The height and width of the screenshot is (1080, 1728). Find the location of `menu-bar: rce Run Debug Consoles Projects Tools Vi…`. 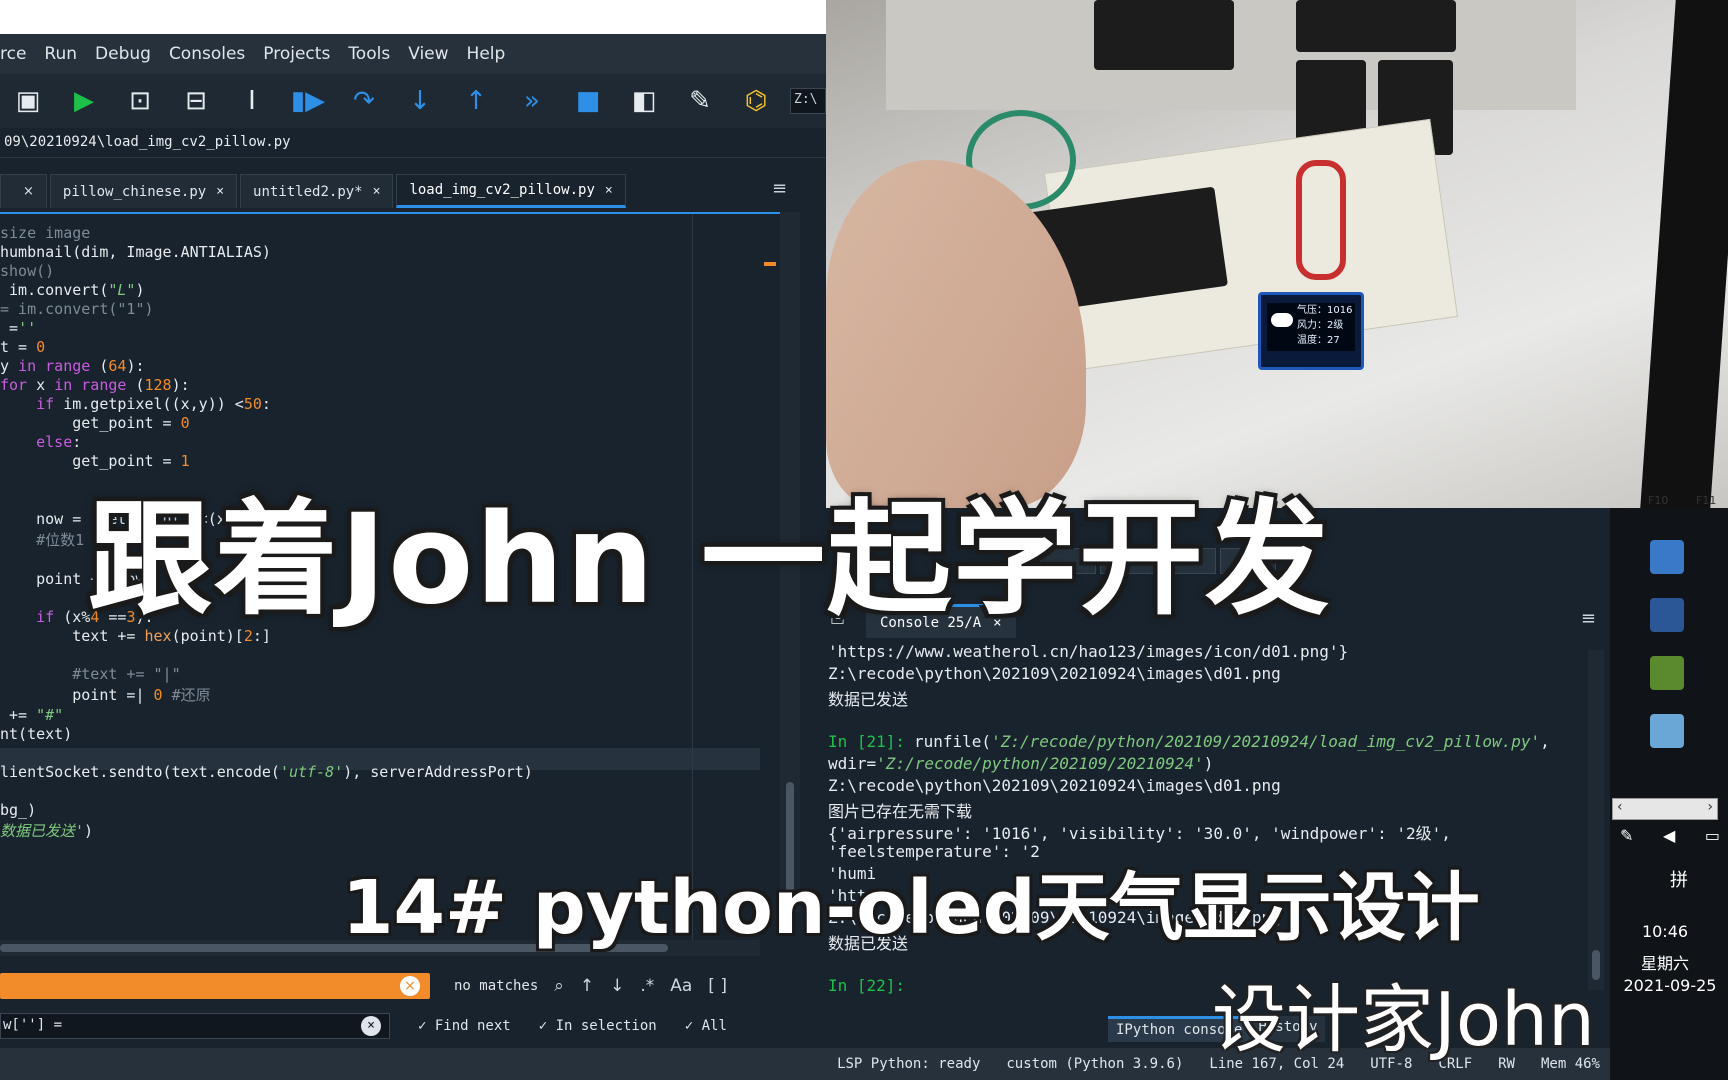

menu-bar: rce Run Debug Consoles Projects Tools Vi… is located at coordinates (413, 54).